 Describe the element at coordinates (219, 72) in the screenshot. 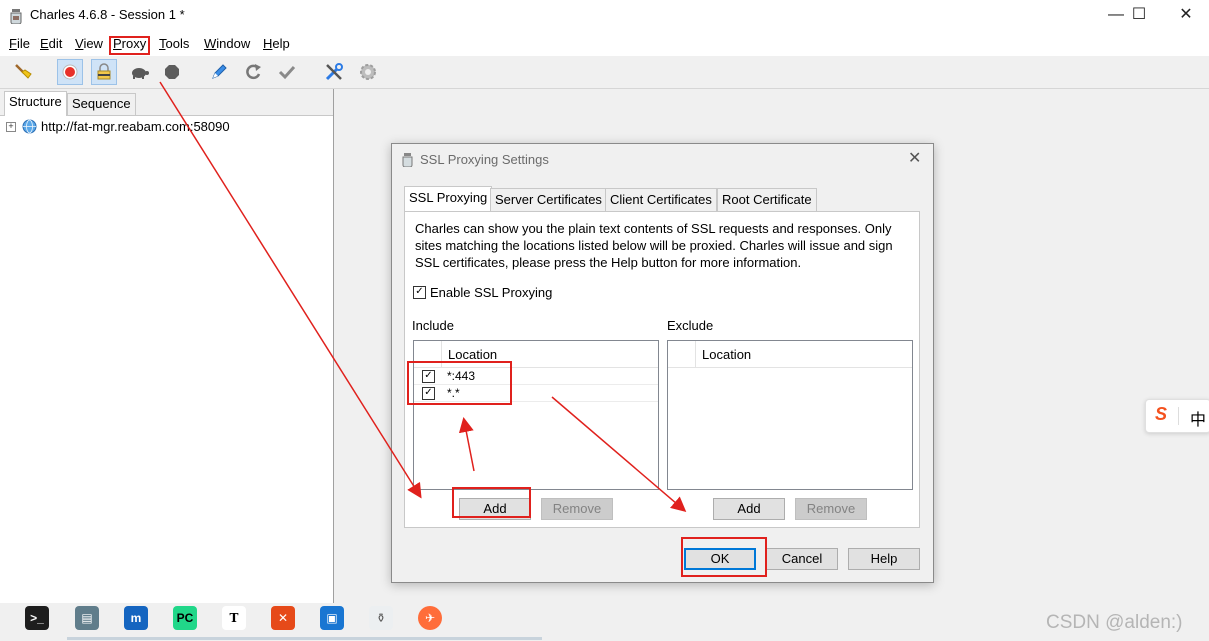

I see `compose-pen-icon` at that location.